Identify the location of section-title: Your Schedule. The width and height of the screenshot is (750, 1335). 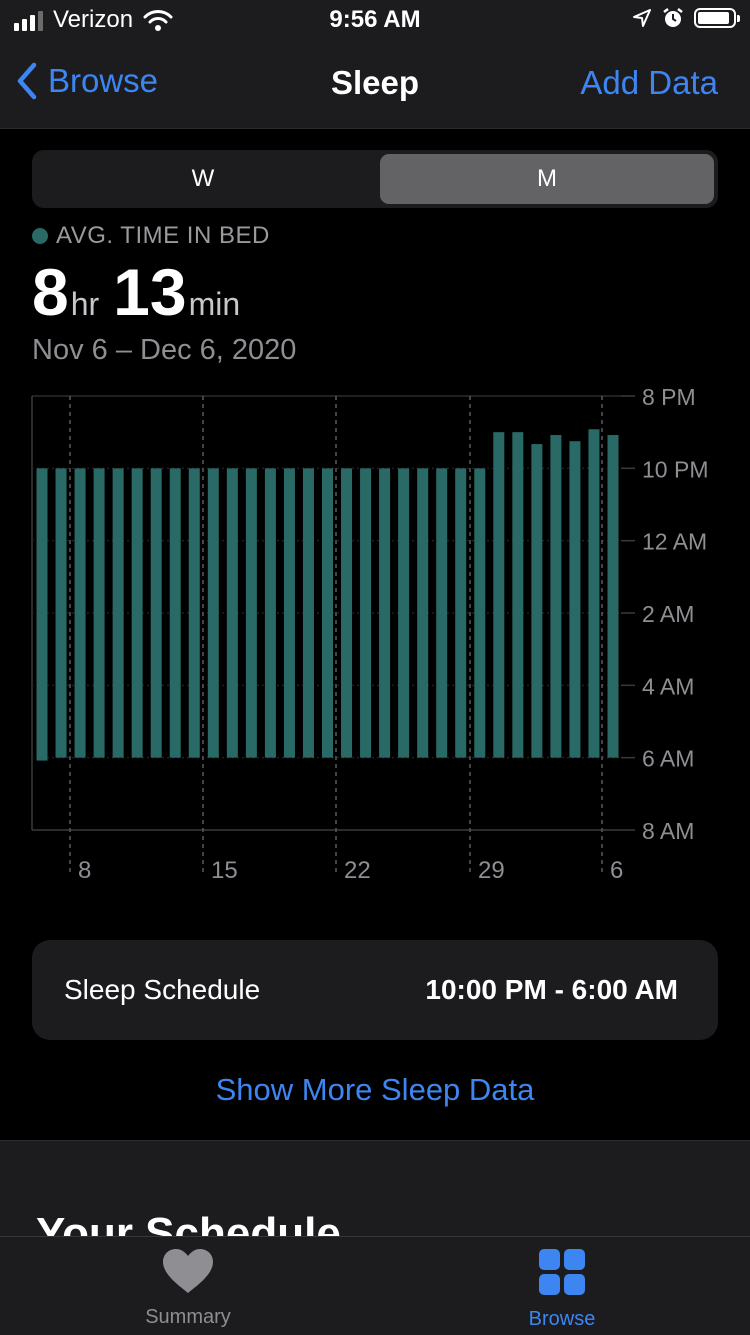
(188, 1224).